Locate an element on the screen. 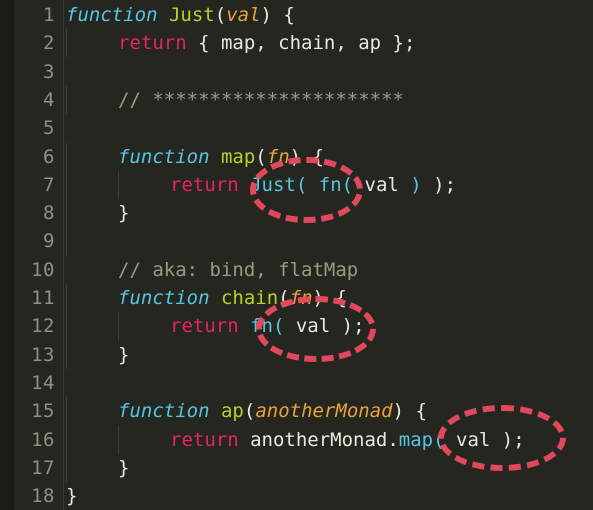 Image resolution: width=593 pixels, height=510 pixels. param-val: val is located at coordinates (243, 15).